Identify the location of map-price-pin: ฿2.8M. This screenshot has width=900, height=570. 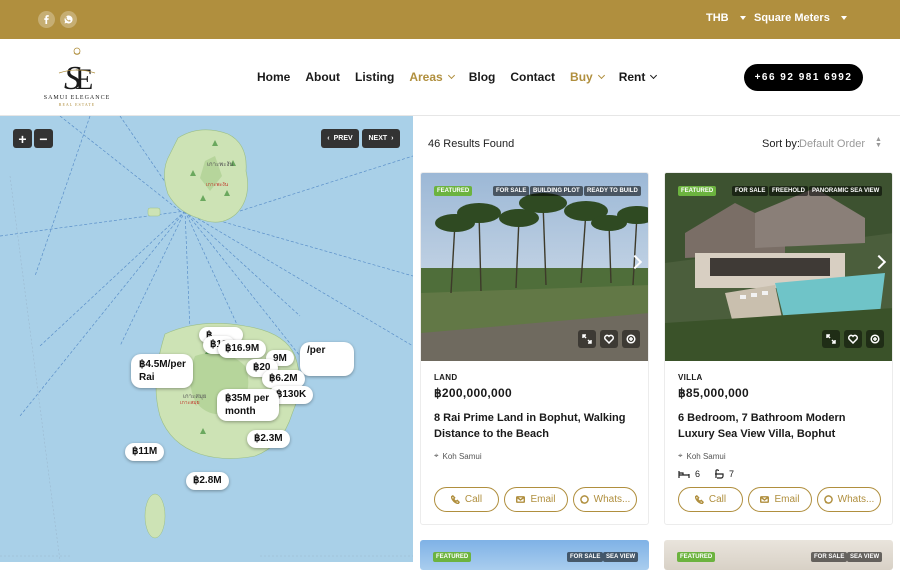
(207, 481).